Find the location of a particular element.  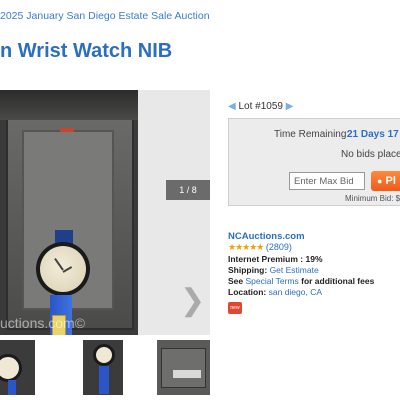

lot-navigation: ◀ Lot #1059 ▶ is located at coordinates (260, 106).